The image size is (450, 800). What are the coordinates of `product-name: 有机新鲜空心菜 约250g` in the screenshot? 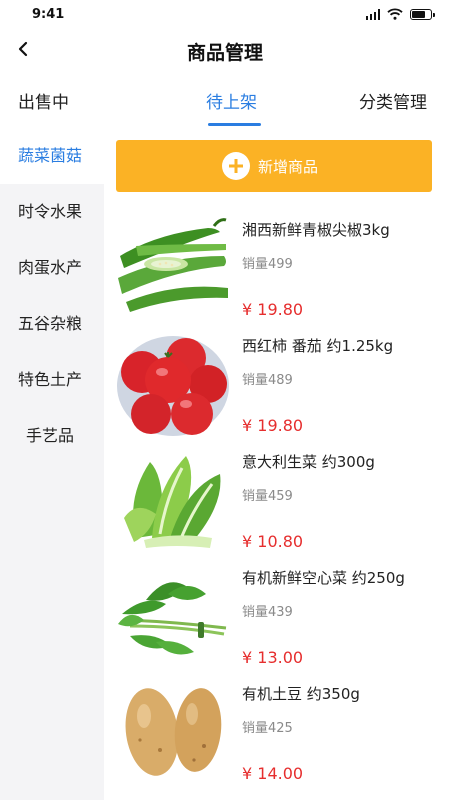 It's located at (323, 578).